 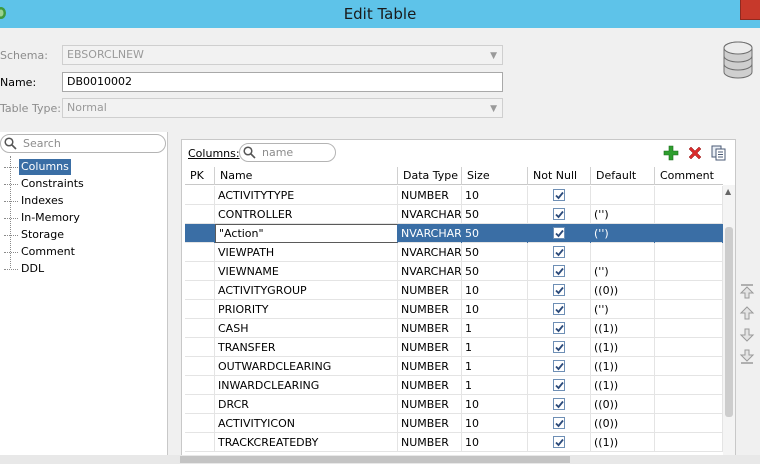 I want to click on table-row: ACTIVITYGROUP NUMBER 10 ((0)), so click(x=454, y=290).